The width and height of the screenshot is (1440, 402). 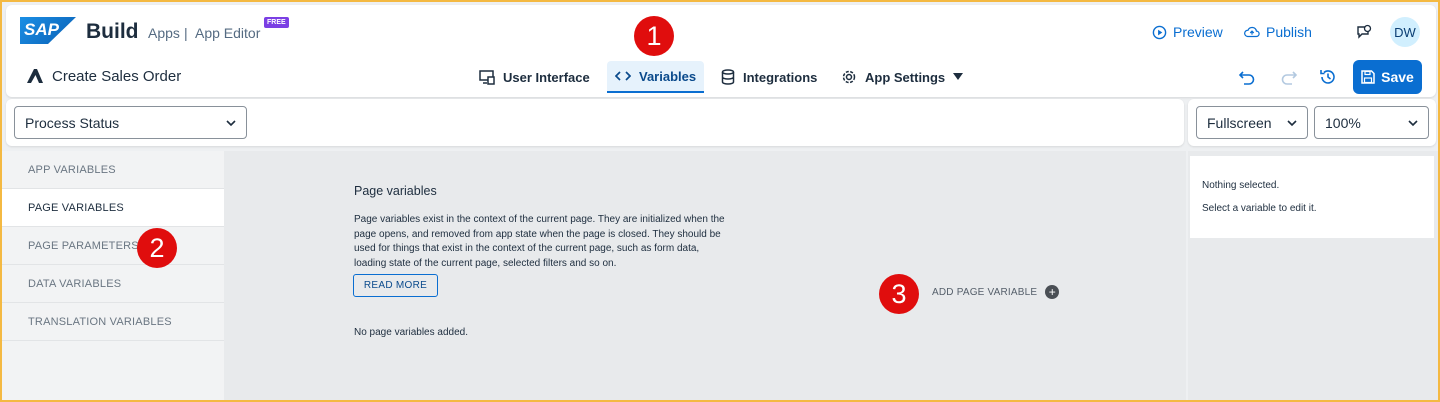 What do you see at coordinates (1259, 208) in the screenshot?
I see `select-hint-text: Select a variable to edit it.` at bounding box center [1259, 208].